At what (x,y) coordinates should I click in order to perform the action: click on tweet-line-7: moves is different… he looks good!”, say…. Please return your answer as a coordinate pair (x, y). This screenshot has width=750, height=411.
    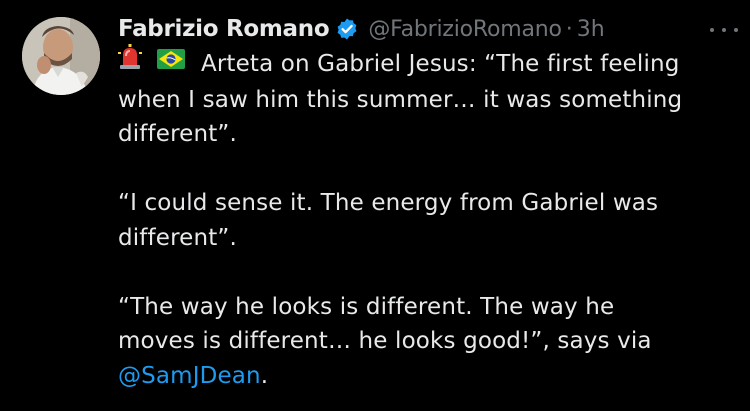
    Looking at the image, I should click on (385, 341).